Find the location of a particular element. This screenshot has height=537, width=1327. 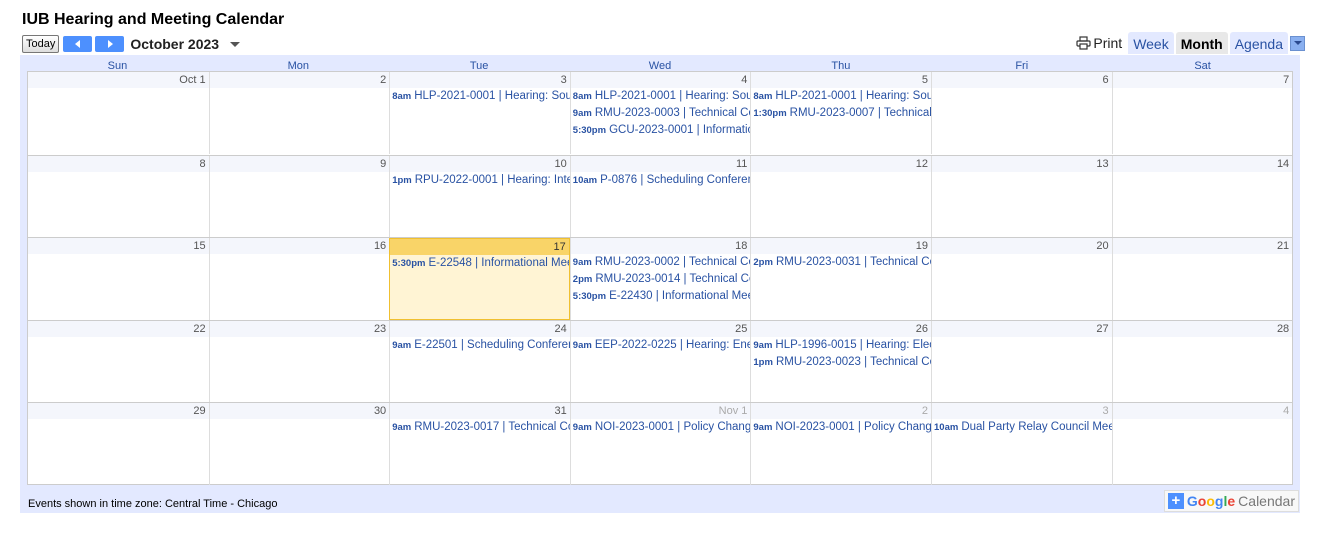

event-item: 1pmRMU-2023-0023 | Technical Conference is located at coordinates (841, 362).